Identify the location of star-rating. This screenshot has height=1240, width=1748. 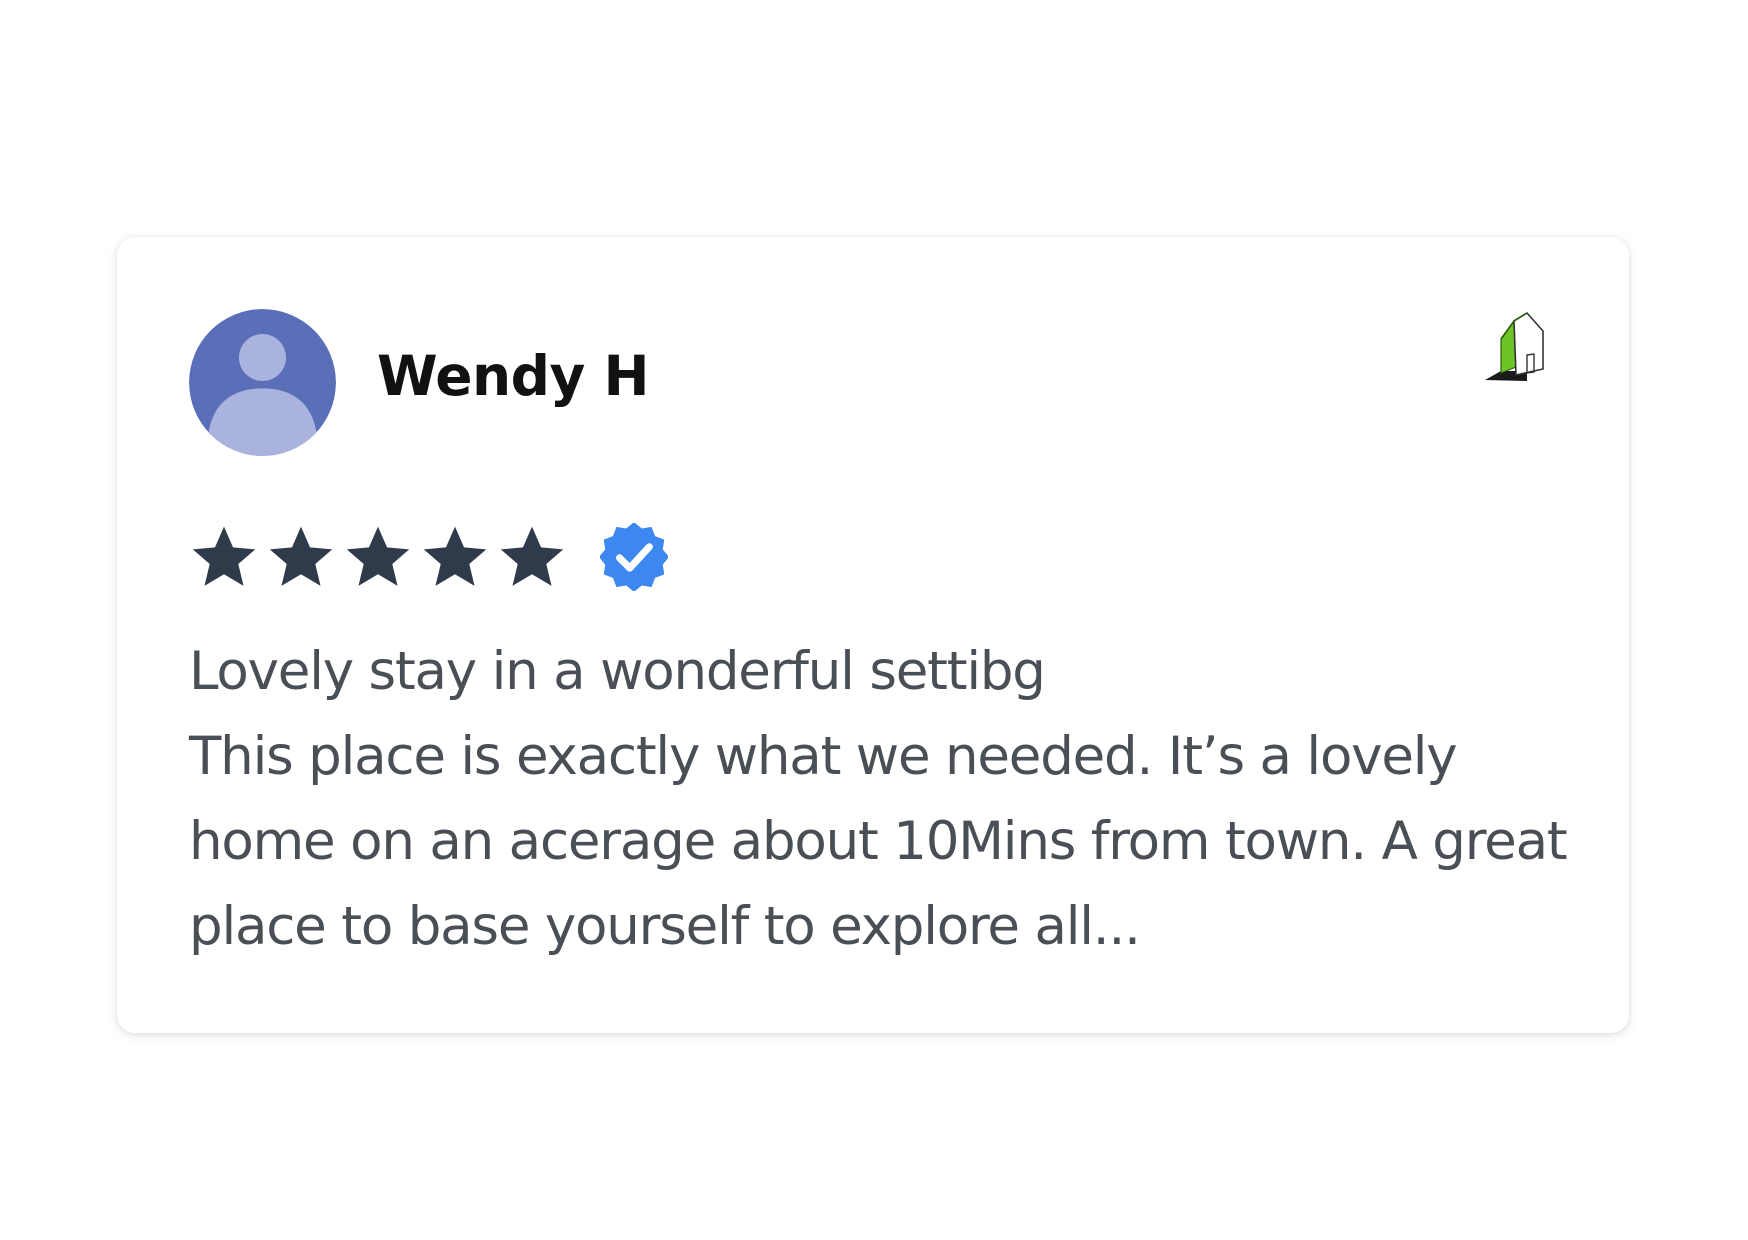
(428, 557).